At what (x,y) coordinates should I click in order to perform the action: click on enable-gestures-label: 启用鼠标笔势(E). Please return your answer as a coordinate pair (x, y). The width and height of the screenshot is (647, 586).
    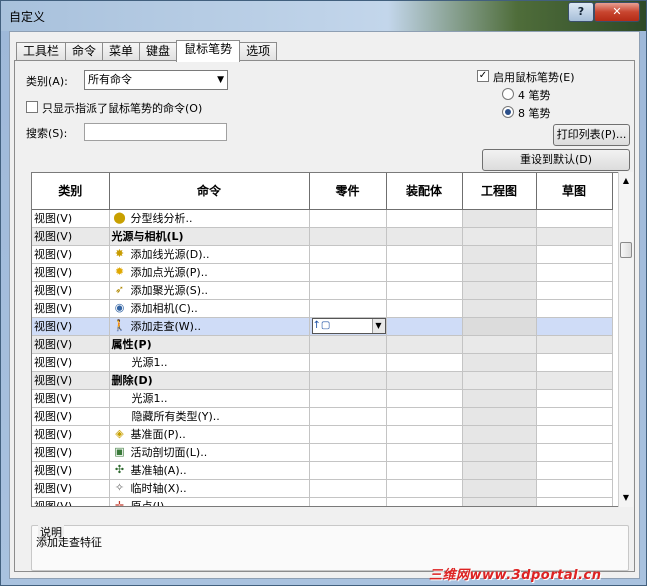
    Looking at the image, I should click on (534, 77).